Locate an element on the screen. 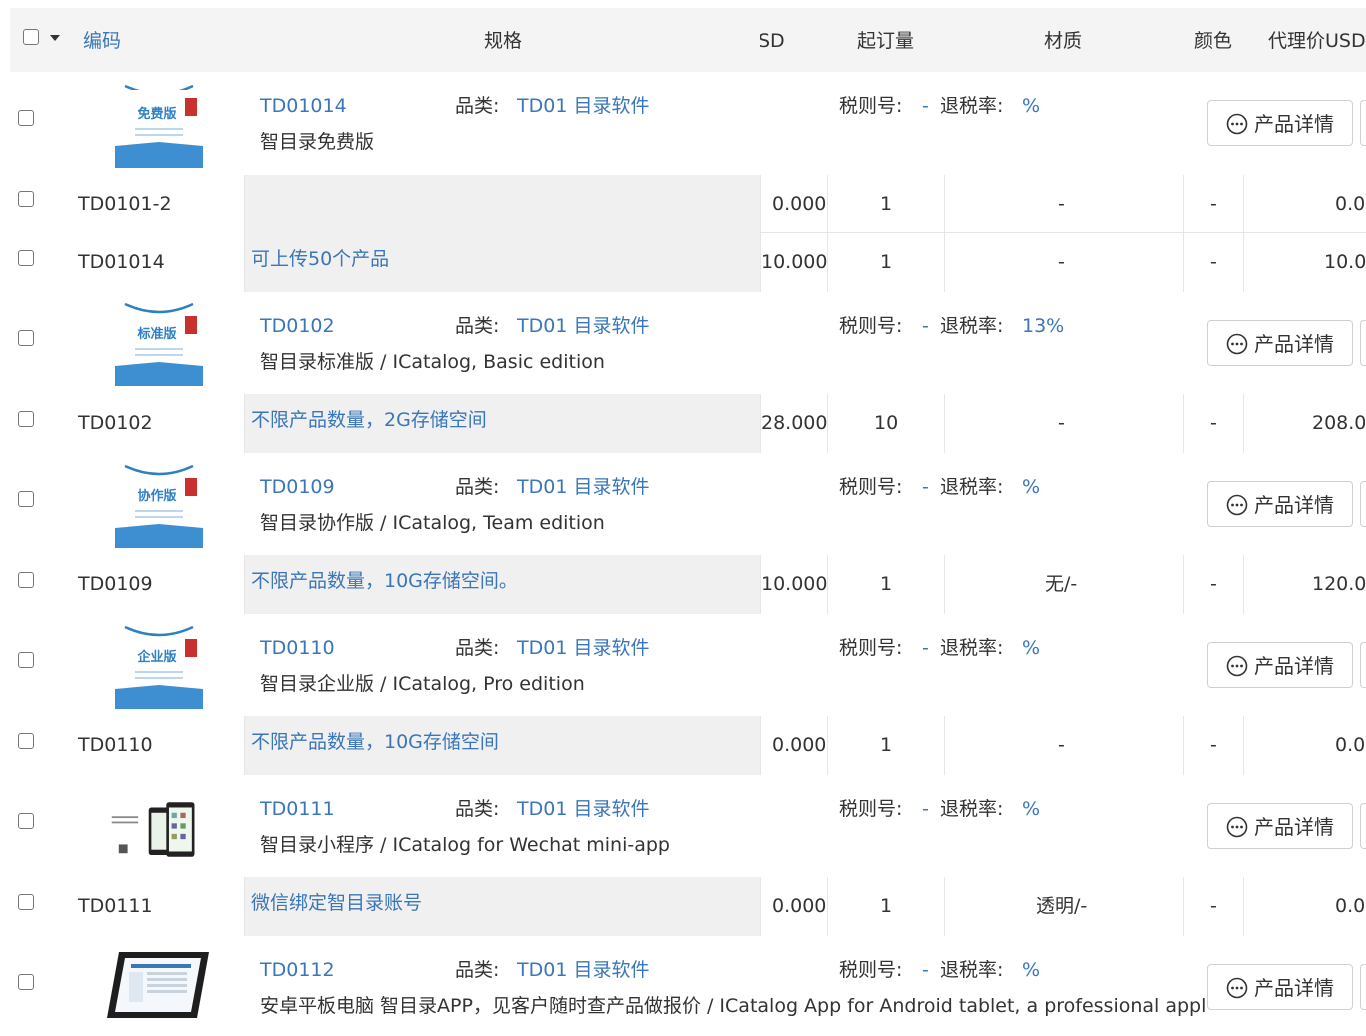 The image size is (1366, 1036). thumb-title: 协作版 is located at coordinates (156, 496).